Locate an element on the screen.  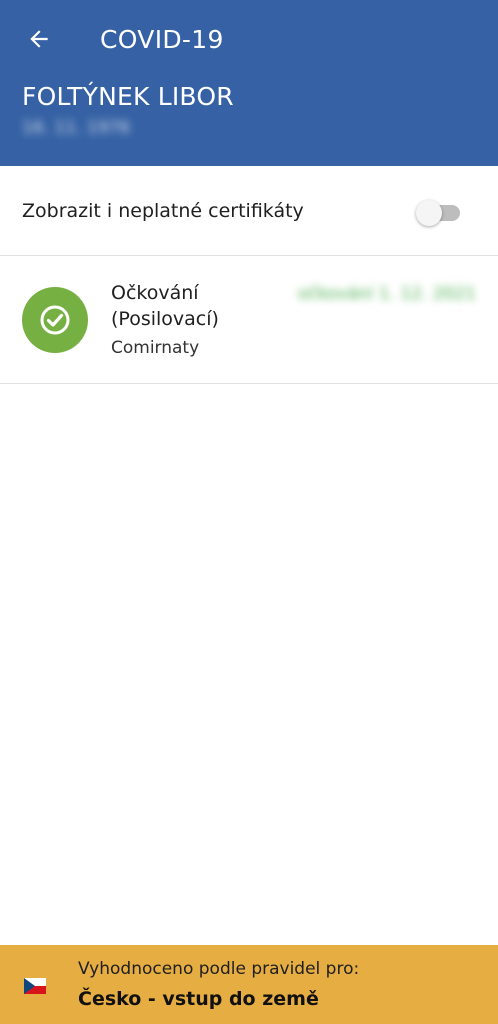
certificate-type: Očkování (Posilovací) is located at coordinates (165, 306).